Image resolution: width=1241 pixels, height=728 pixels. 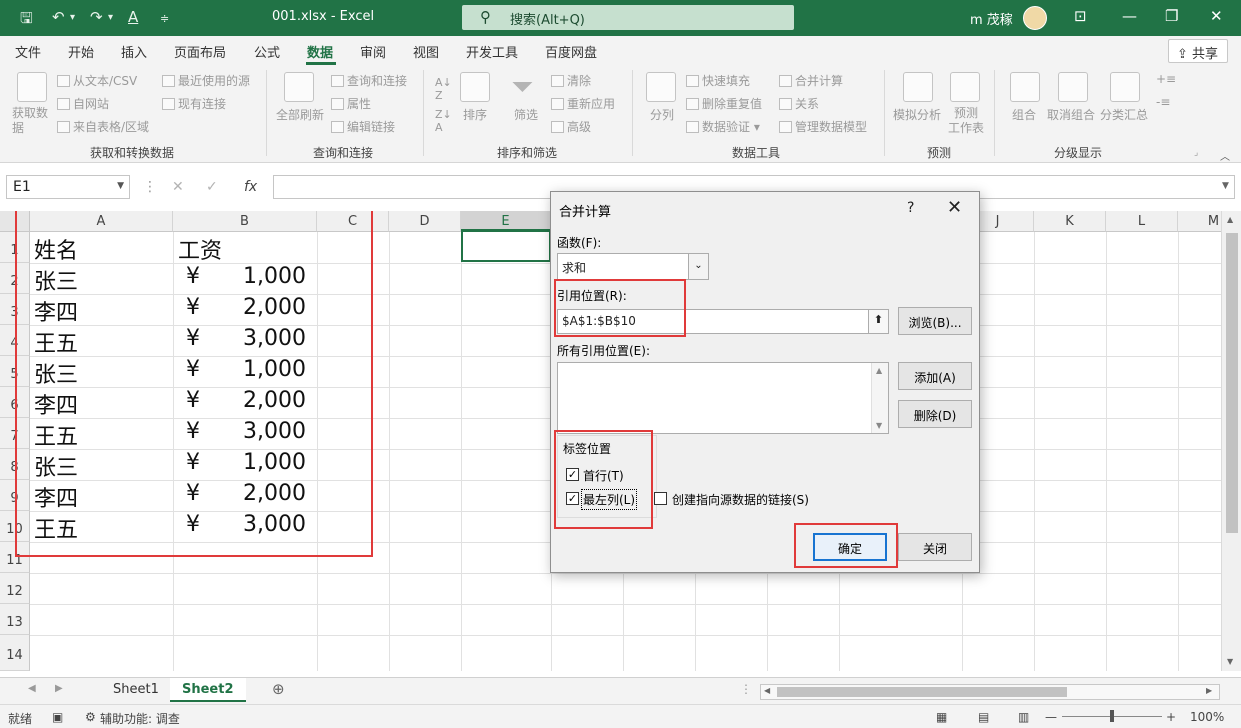 I want to click on zoom-in-icon: +, so click(x=1171, y=717).